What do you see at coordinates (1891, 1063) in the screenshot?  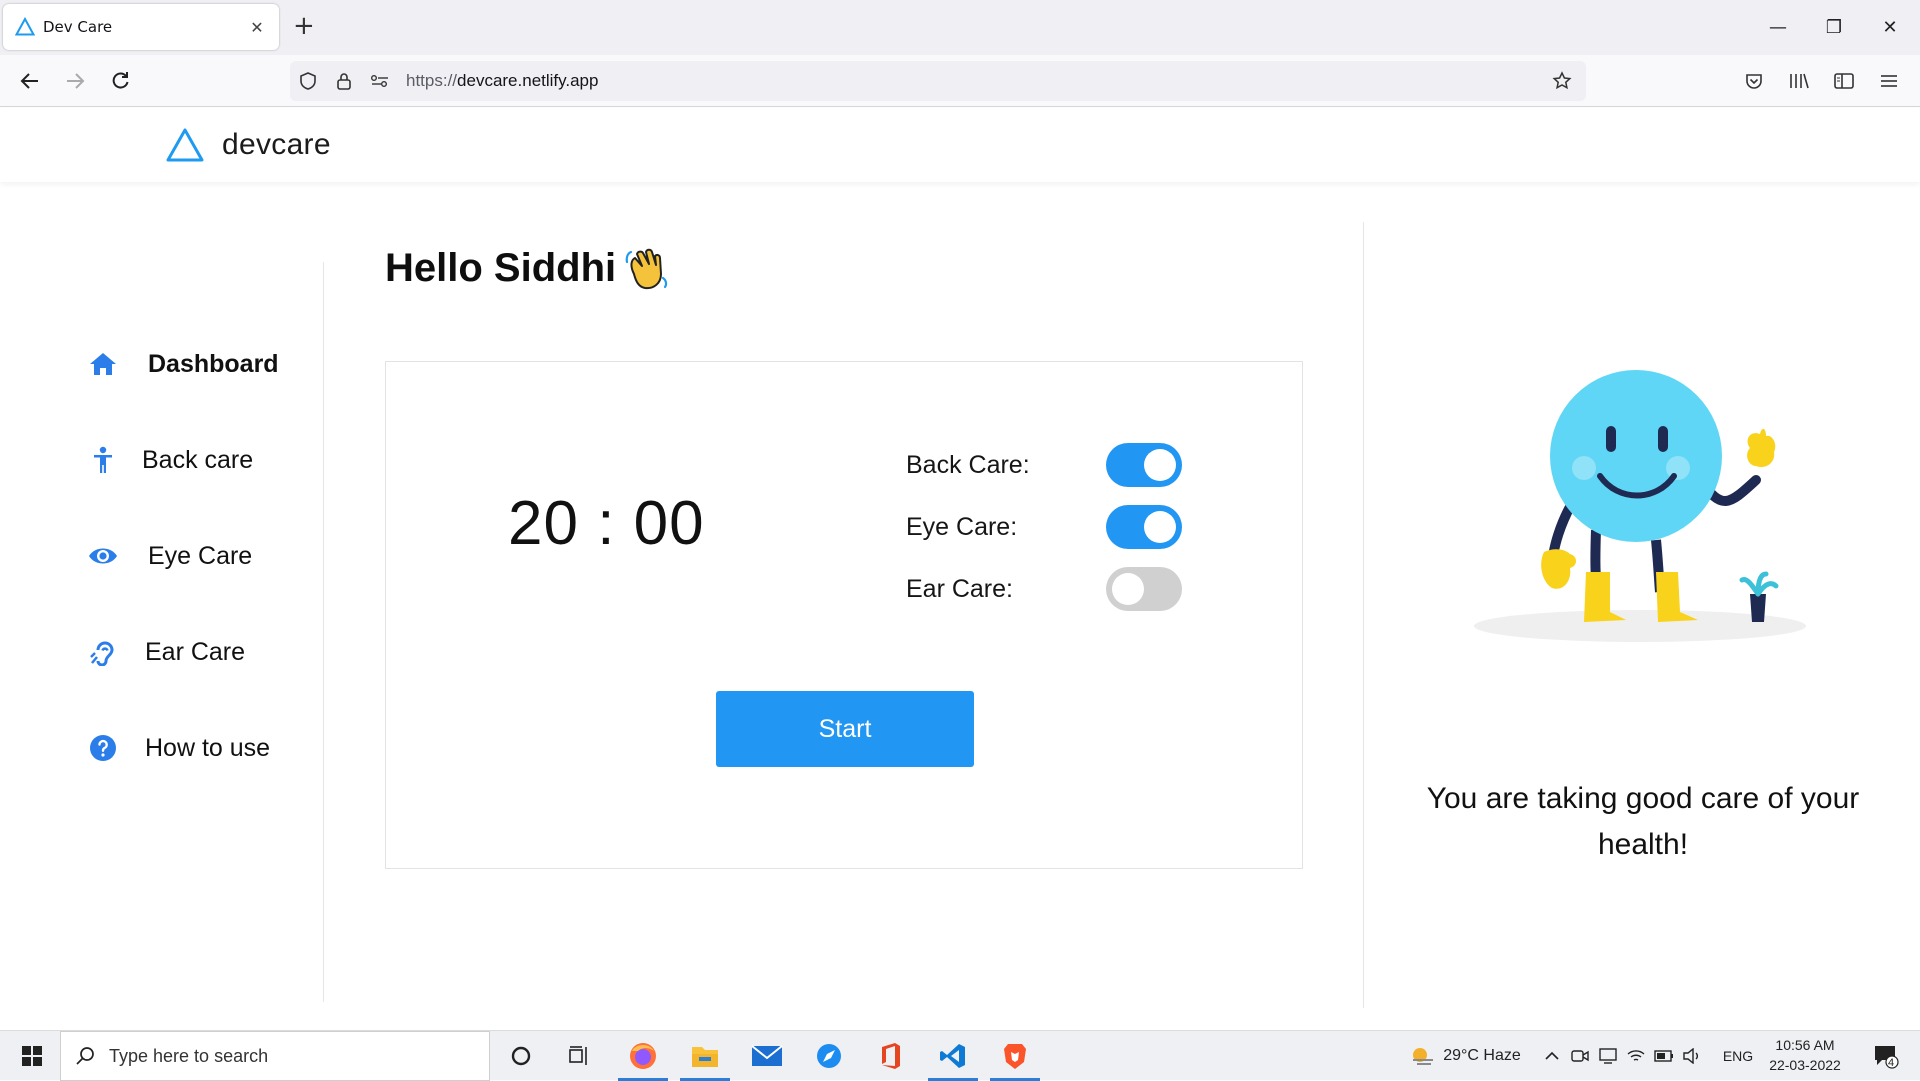 I see `notification-count: 4` at bounding box center [1891, 1063].